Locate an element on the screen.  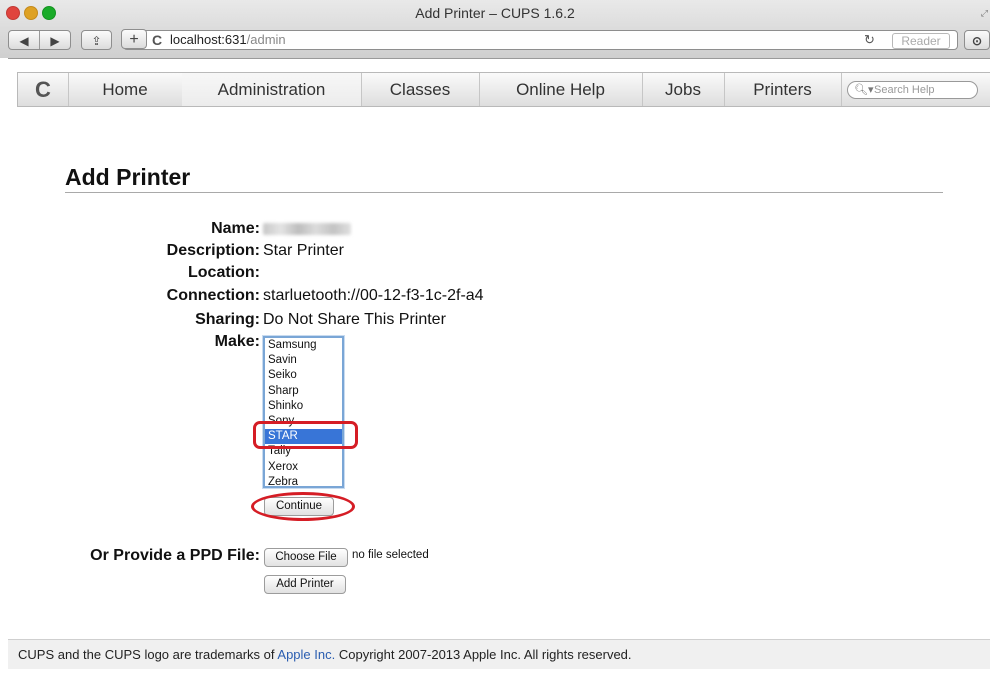
search-help-input: 🔍︎▾ Search Help is located at coordinates (912, 90).